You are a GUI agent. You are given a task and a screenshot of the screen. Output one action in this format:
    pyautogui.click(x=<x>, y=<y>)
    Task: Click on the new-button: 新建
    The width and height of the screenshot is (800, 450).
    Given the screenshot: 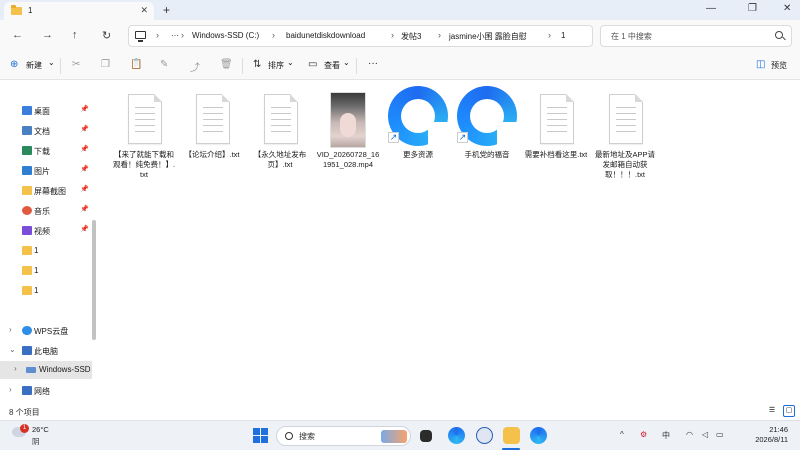 What is the action you would take?
    pyautogui.click(x=34, y=65)
    